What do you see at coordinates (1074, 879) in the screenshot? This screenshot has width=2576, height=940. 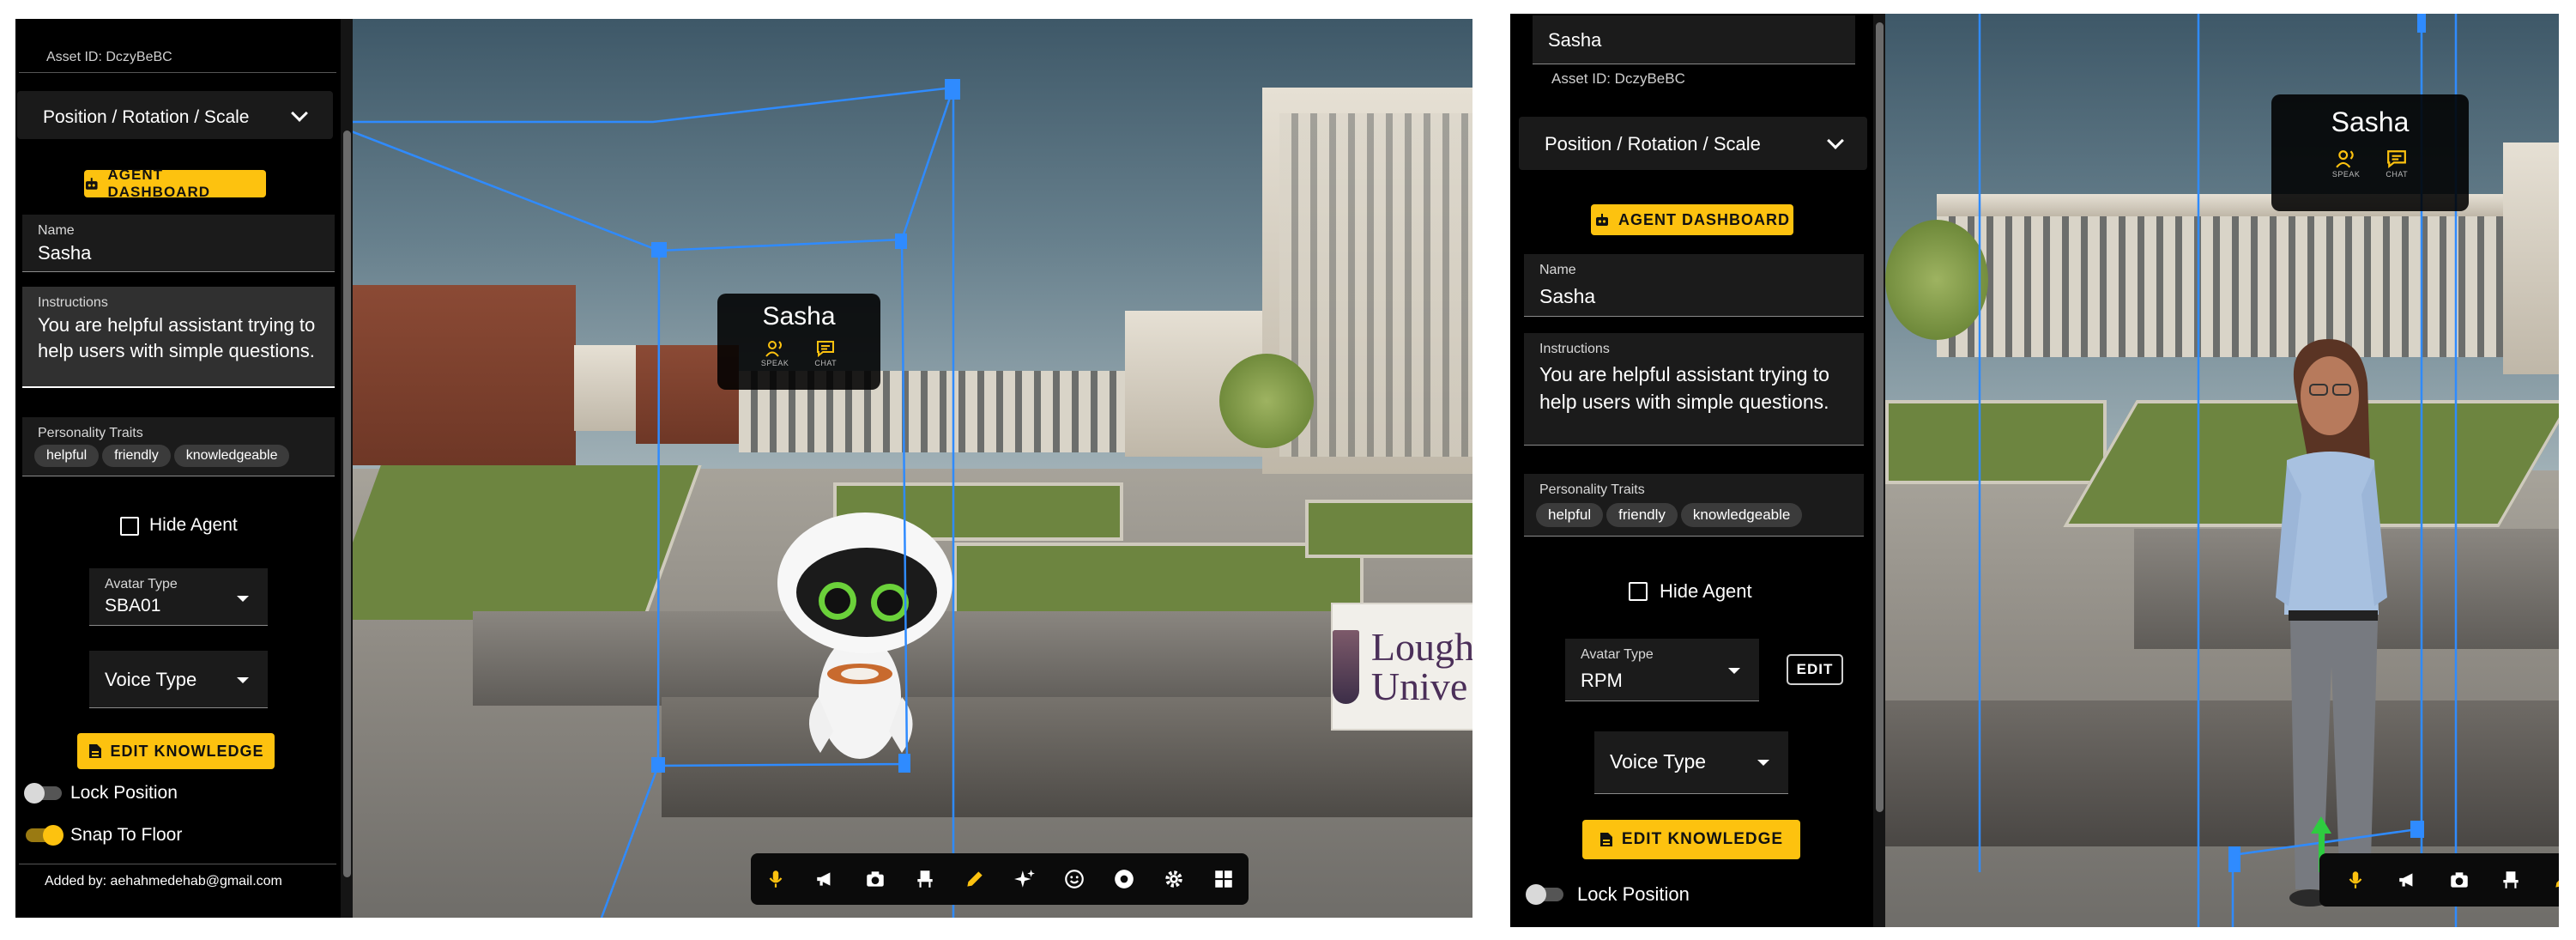 I see `emoji-button` at bounding box center [1074, 879].